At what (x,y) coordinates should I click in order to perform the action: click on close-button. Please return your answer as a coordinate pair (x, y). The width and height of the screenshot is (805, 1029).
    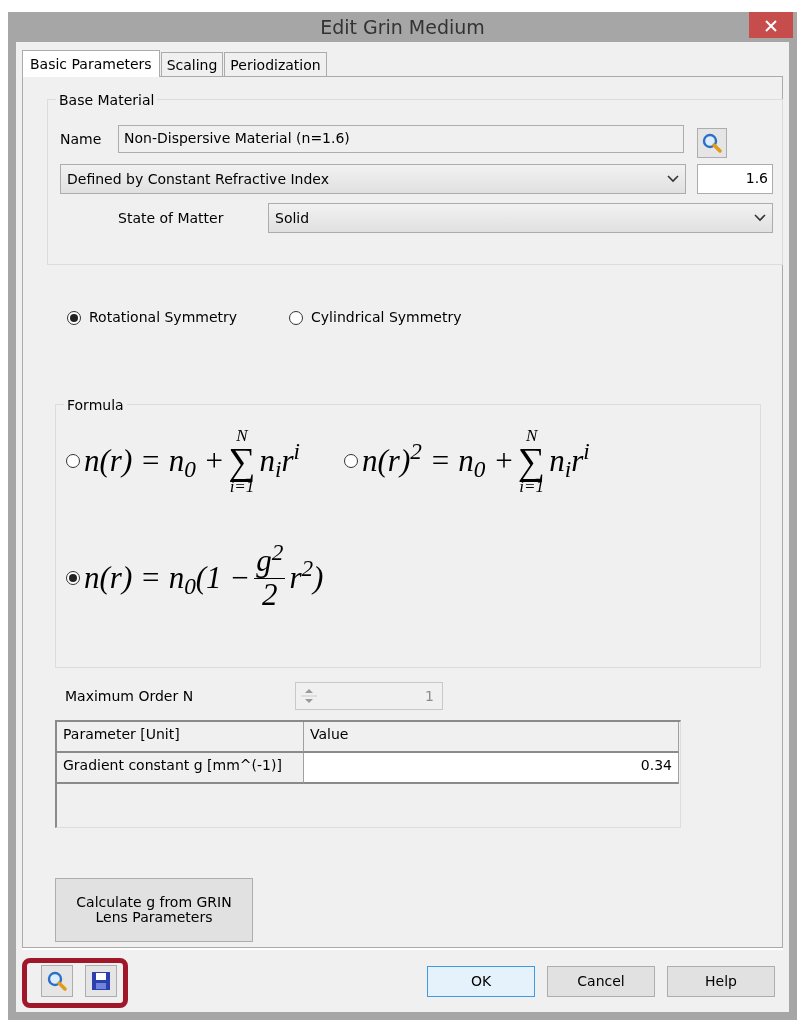
    Looking at the image, I should click on (771, 25).